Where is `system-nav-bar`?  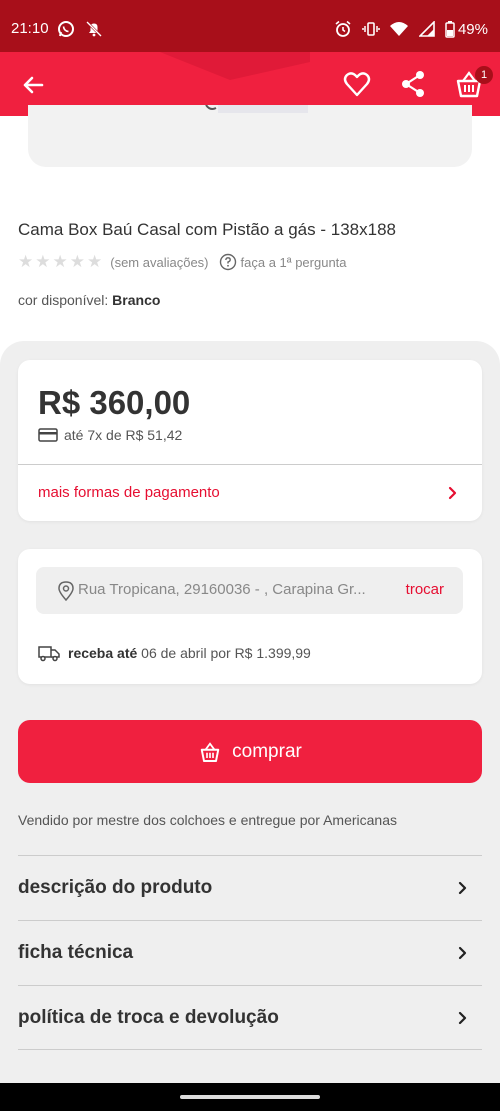 system-nav-bar is located at coordinates (250, 1097).